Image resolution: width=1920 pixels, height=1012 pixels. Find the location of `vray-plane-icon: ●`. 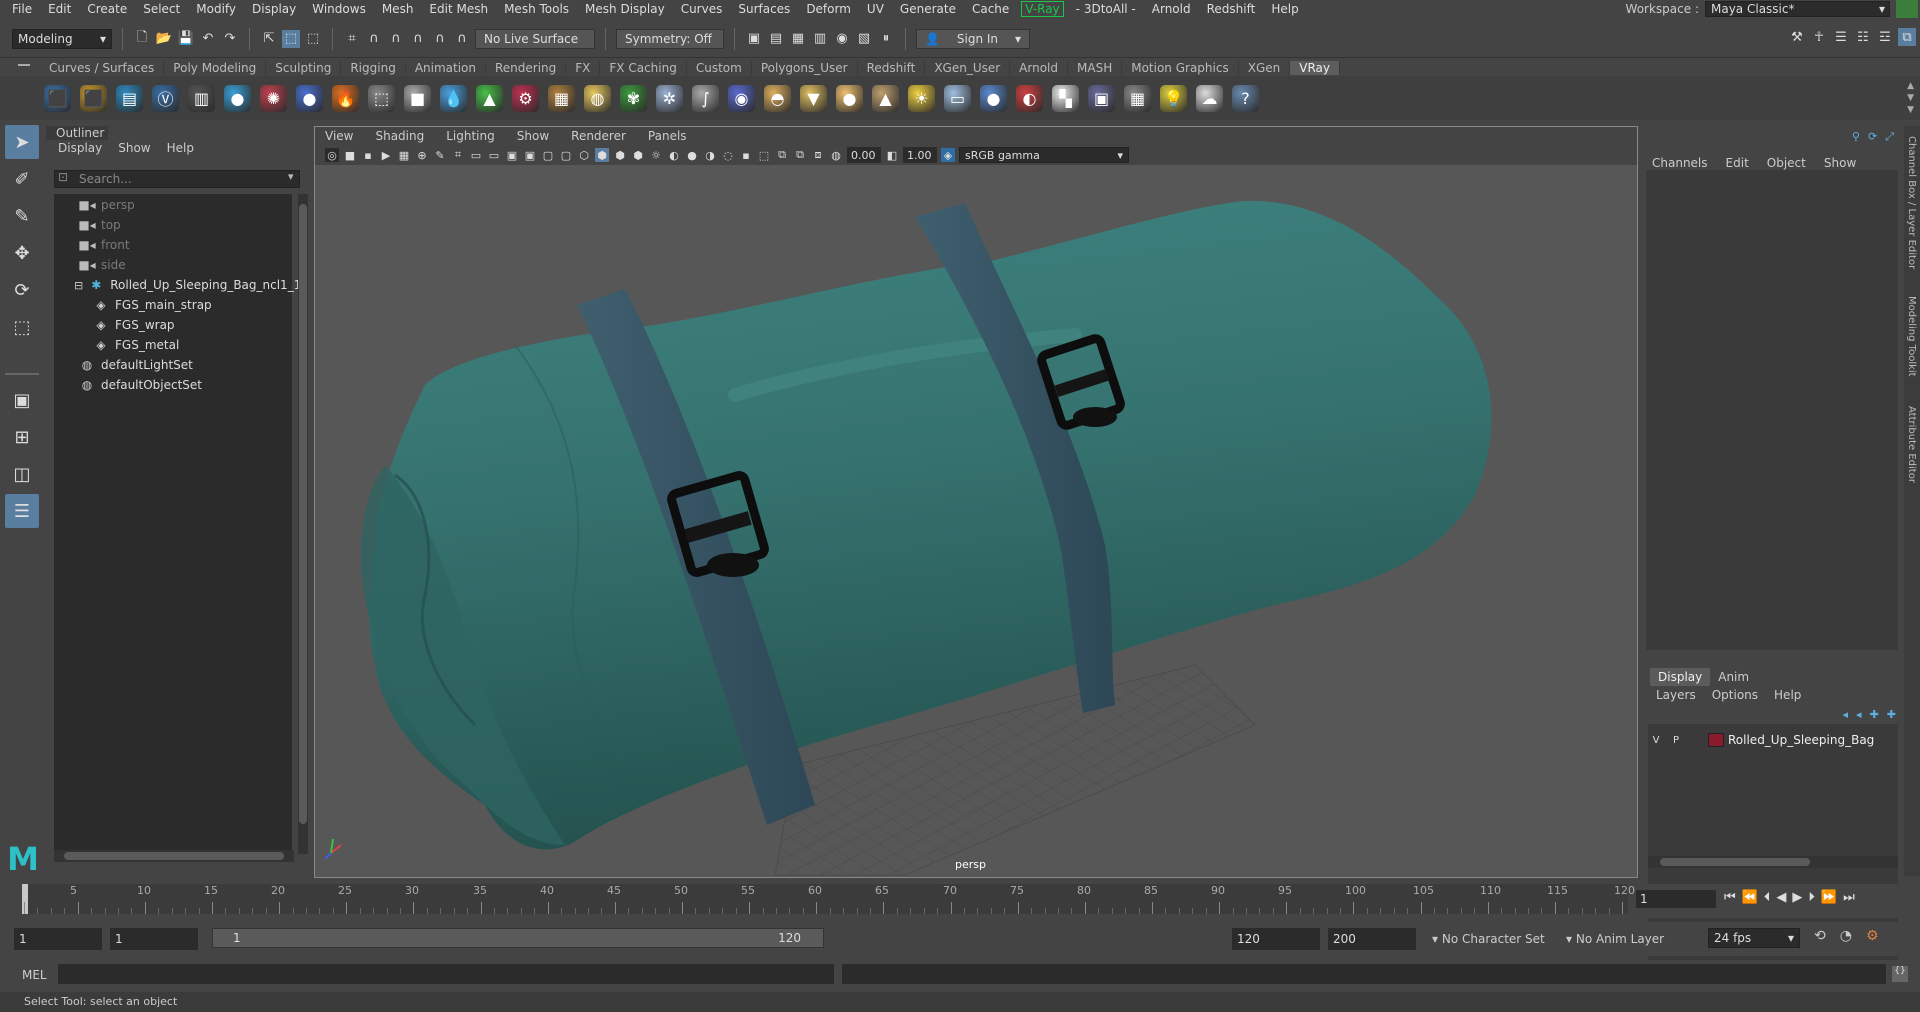

vray-plane-icon: ● is located at coordinates (309, 98).